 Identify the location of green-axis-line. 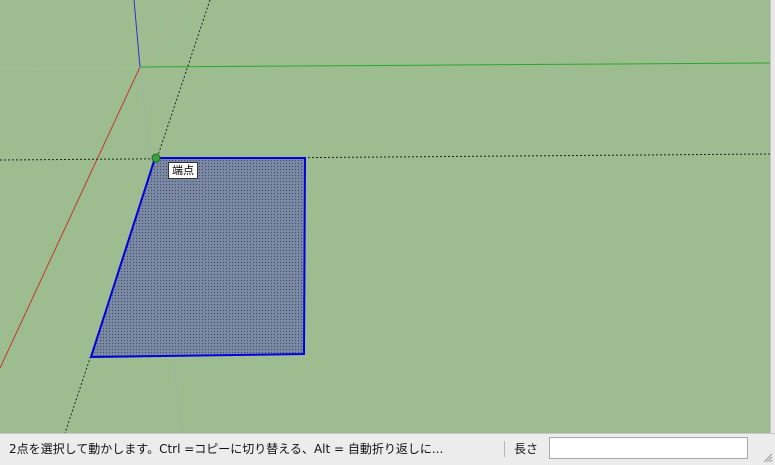
(454, 65).